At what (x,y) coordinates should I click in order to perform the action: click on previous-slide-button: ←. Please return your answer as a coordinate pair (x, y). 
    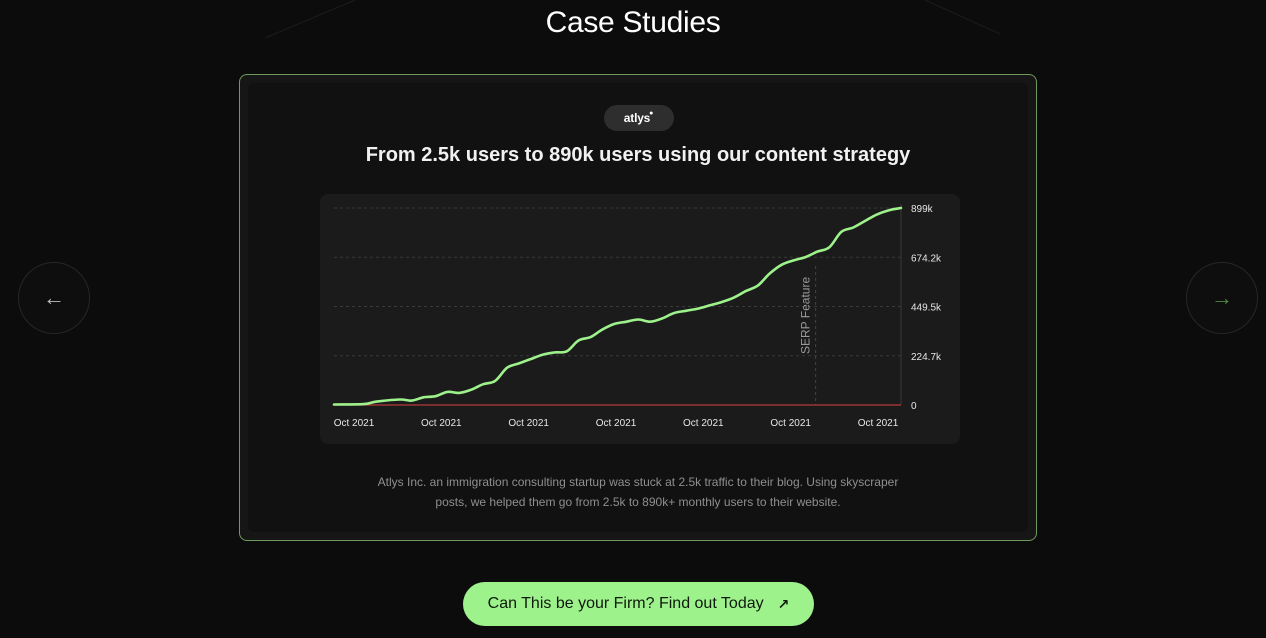
    Looking at the image, I should click on (54, 298).